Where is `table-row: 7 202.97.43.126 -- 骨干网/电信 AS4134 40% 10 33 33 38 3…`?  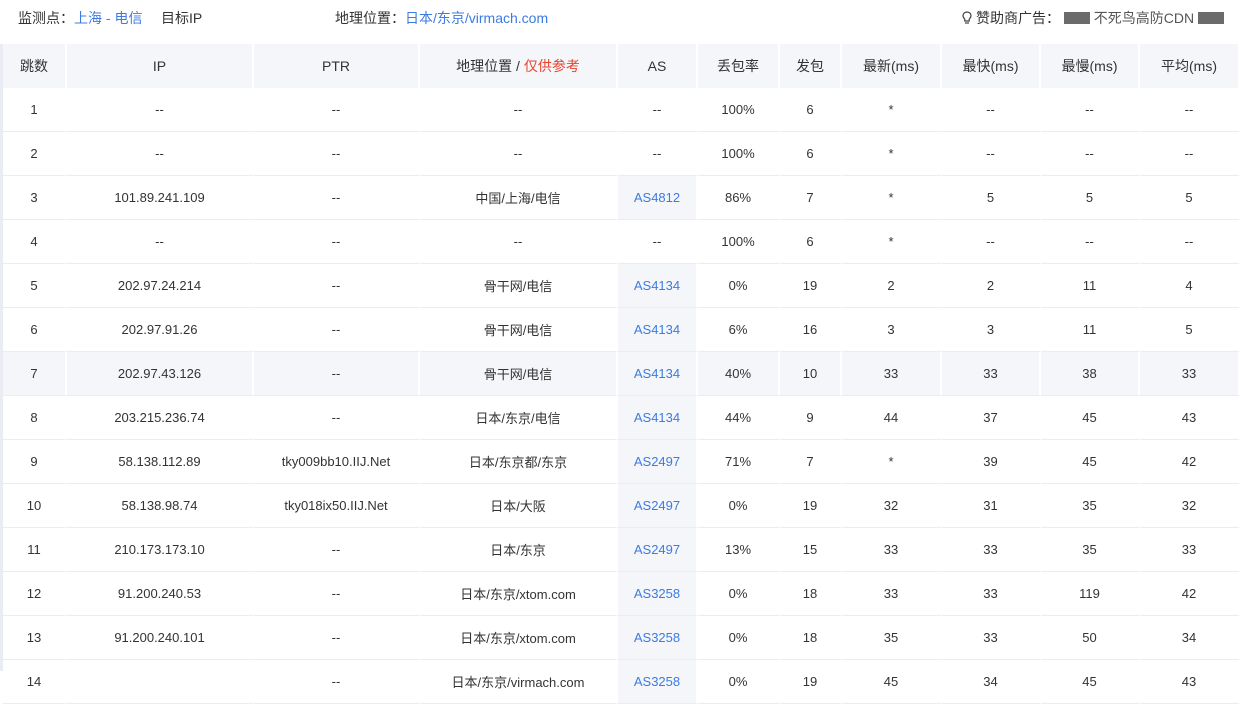
table-row: 7 202.97.43.126 -- 骨干网/电信 AS4134 40% 10 33 33 38 3… is located at coordinates (621, 374).